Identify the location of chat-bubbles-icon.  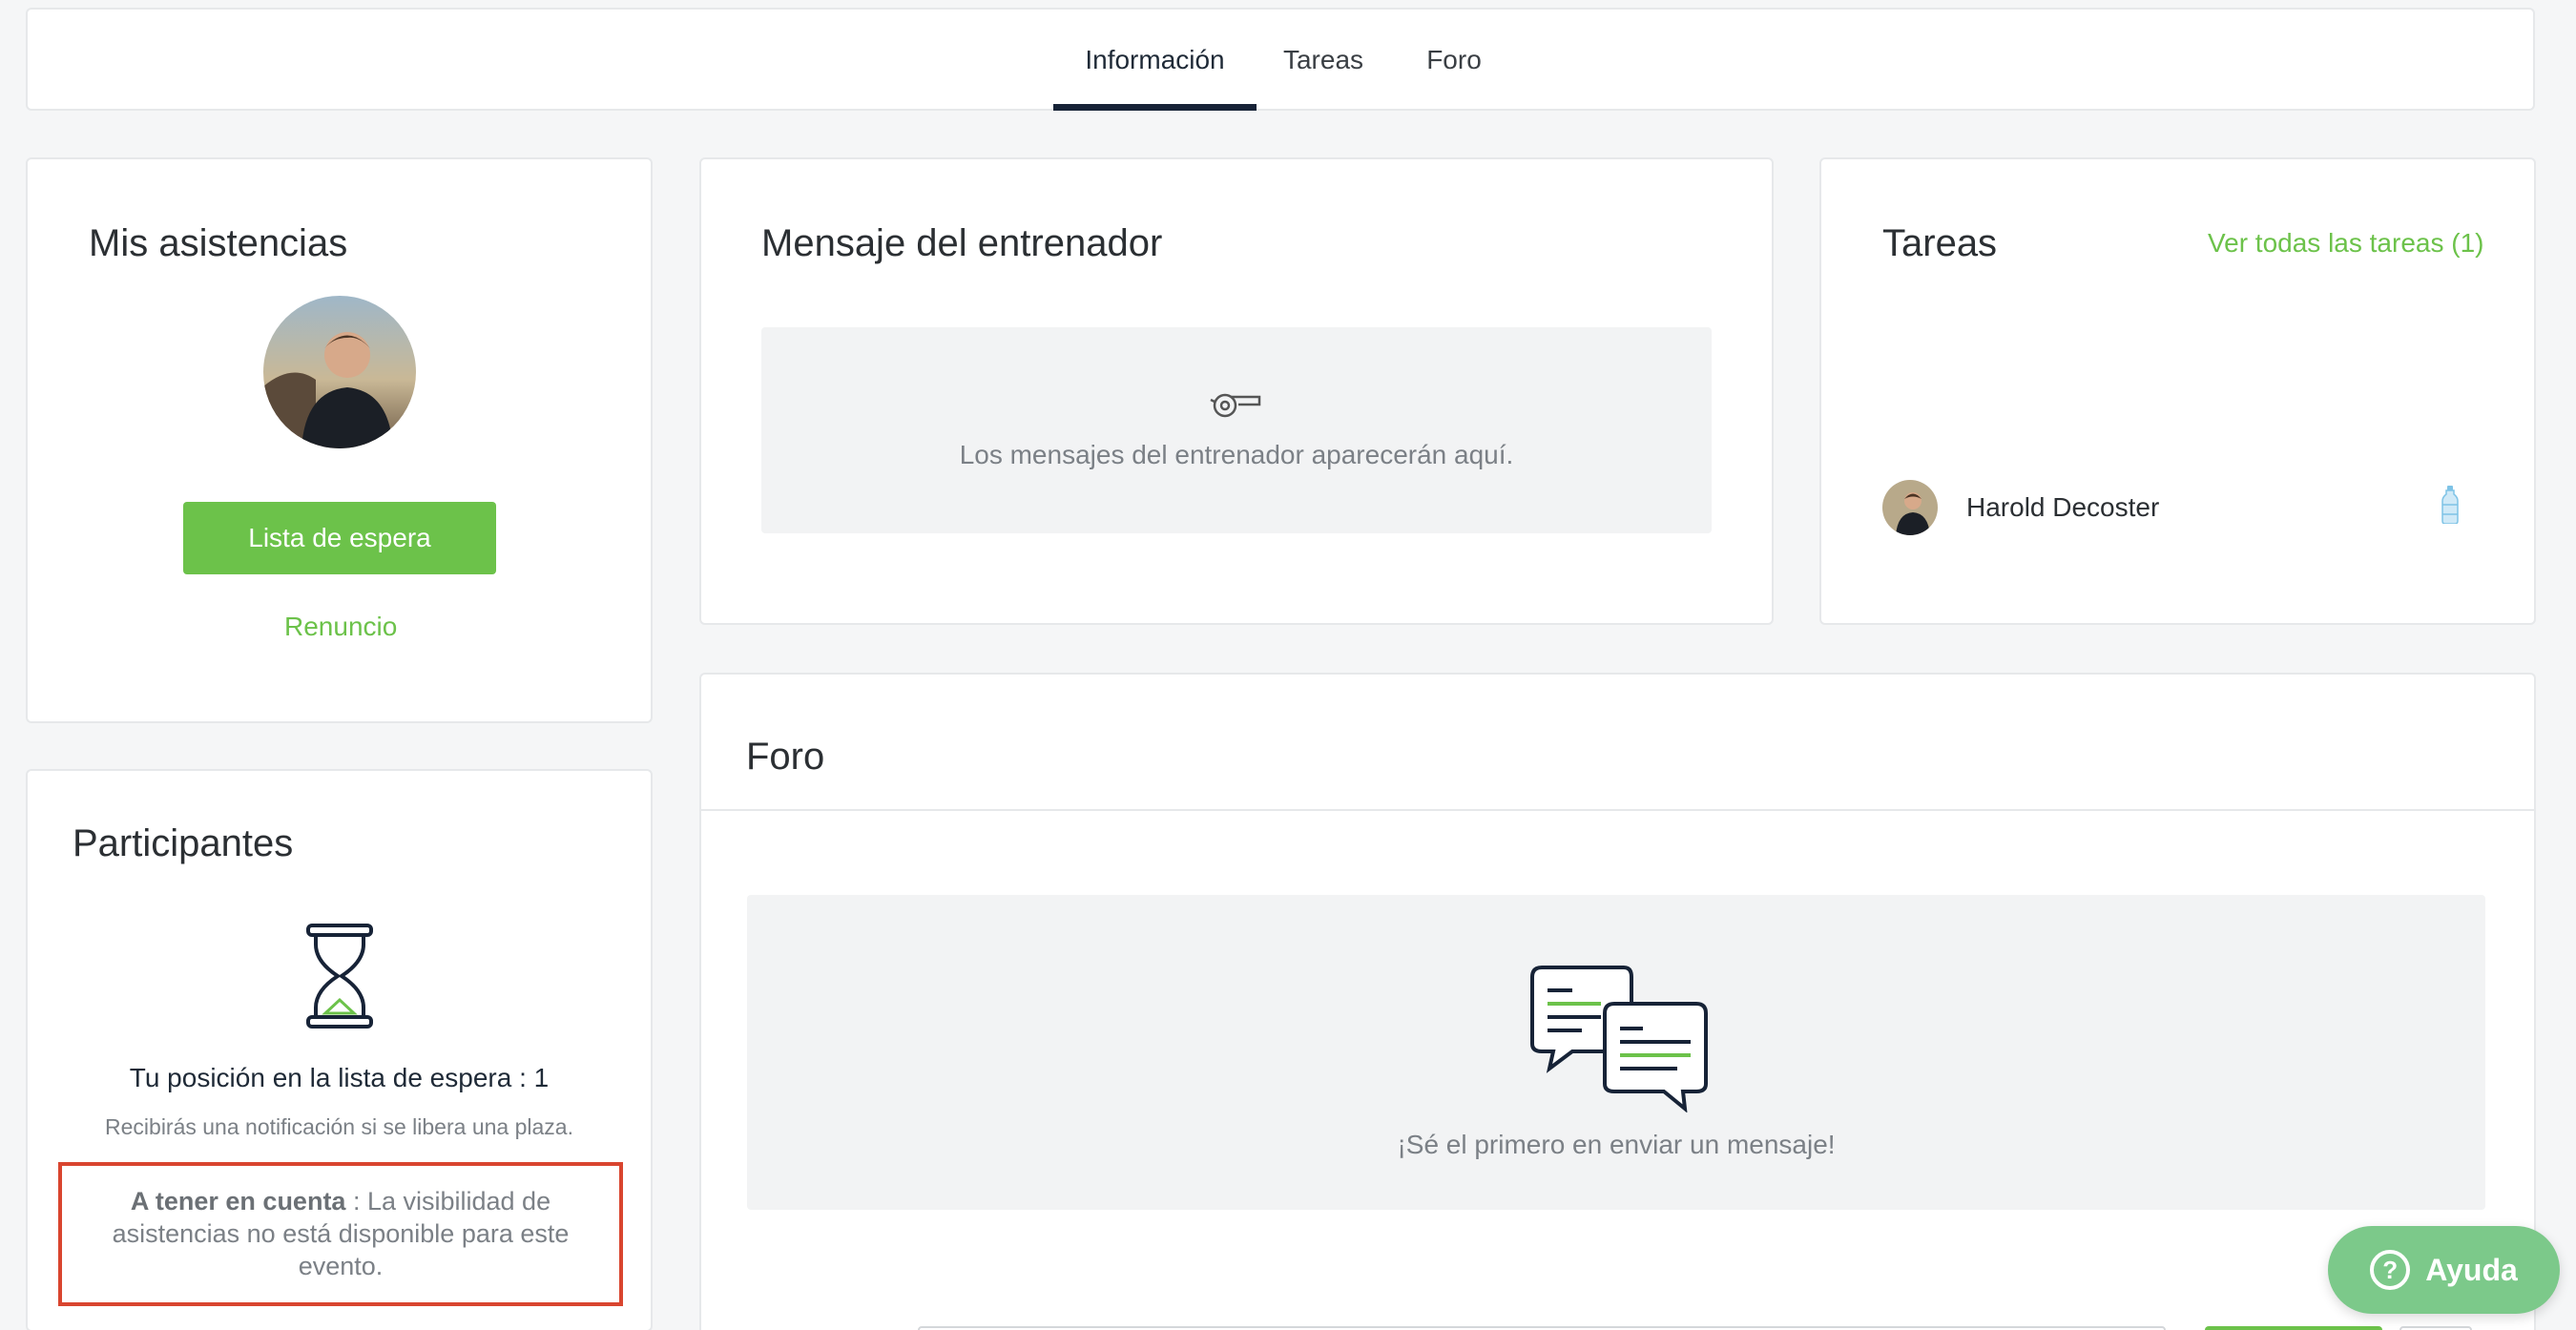
(1618, 1039).